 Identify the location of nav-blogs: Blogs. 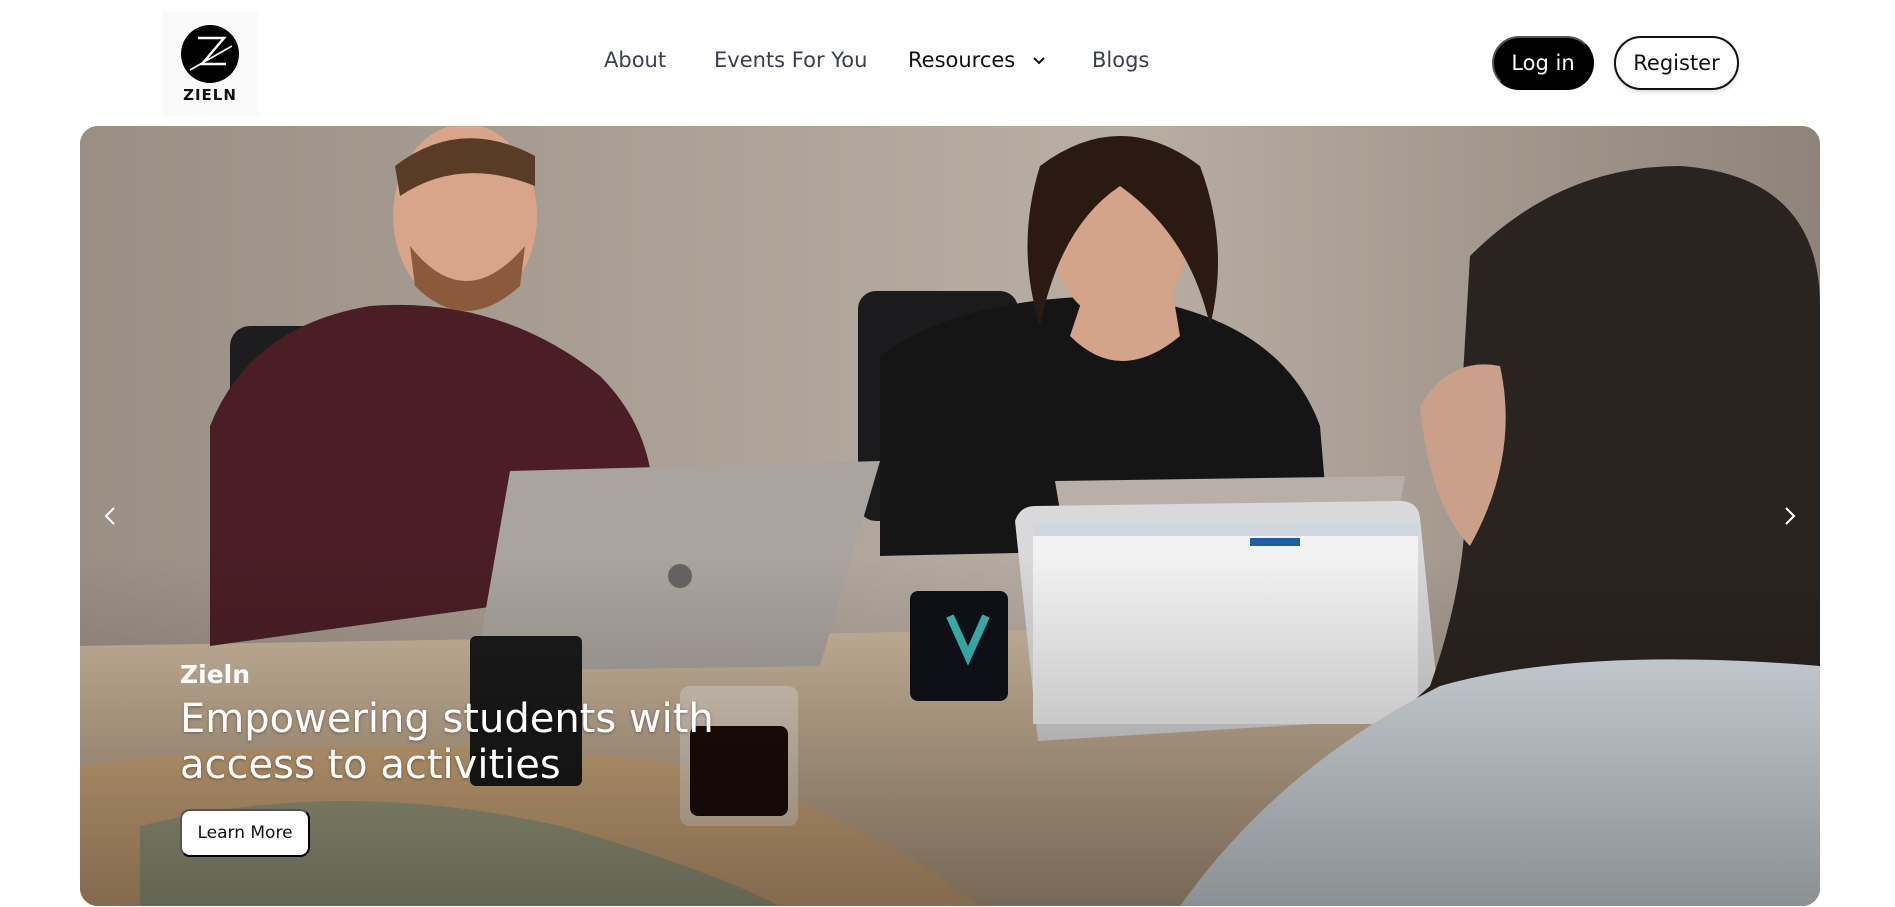
(1120, 60).